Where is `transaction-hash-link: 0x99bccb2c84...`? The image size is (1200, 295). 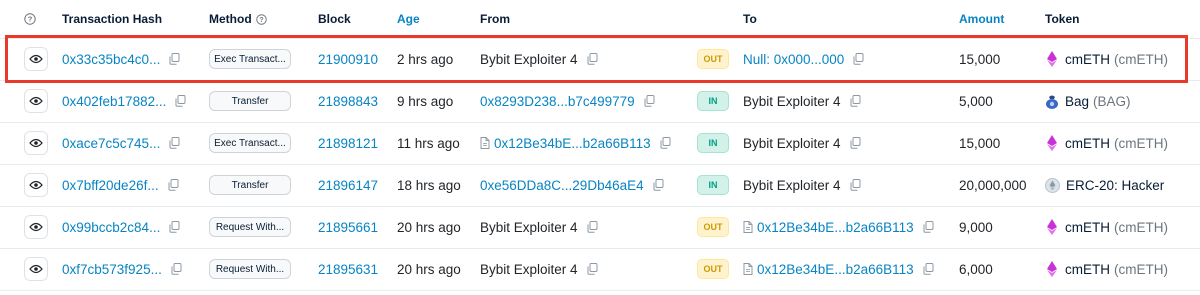
transaction-hash-link: 0x99bccb2c84... is located at coordinates (111, 227).